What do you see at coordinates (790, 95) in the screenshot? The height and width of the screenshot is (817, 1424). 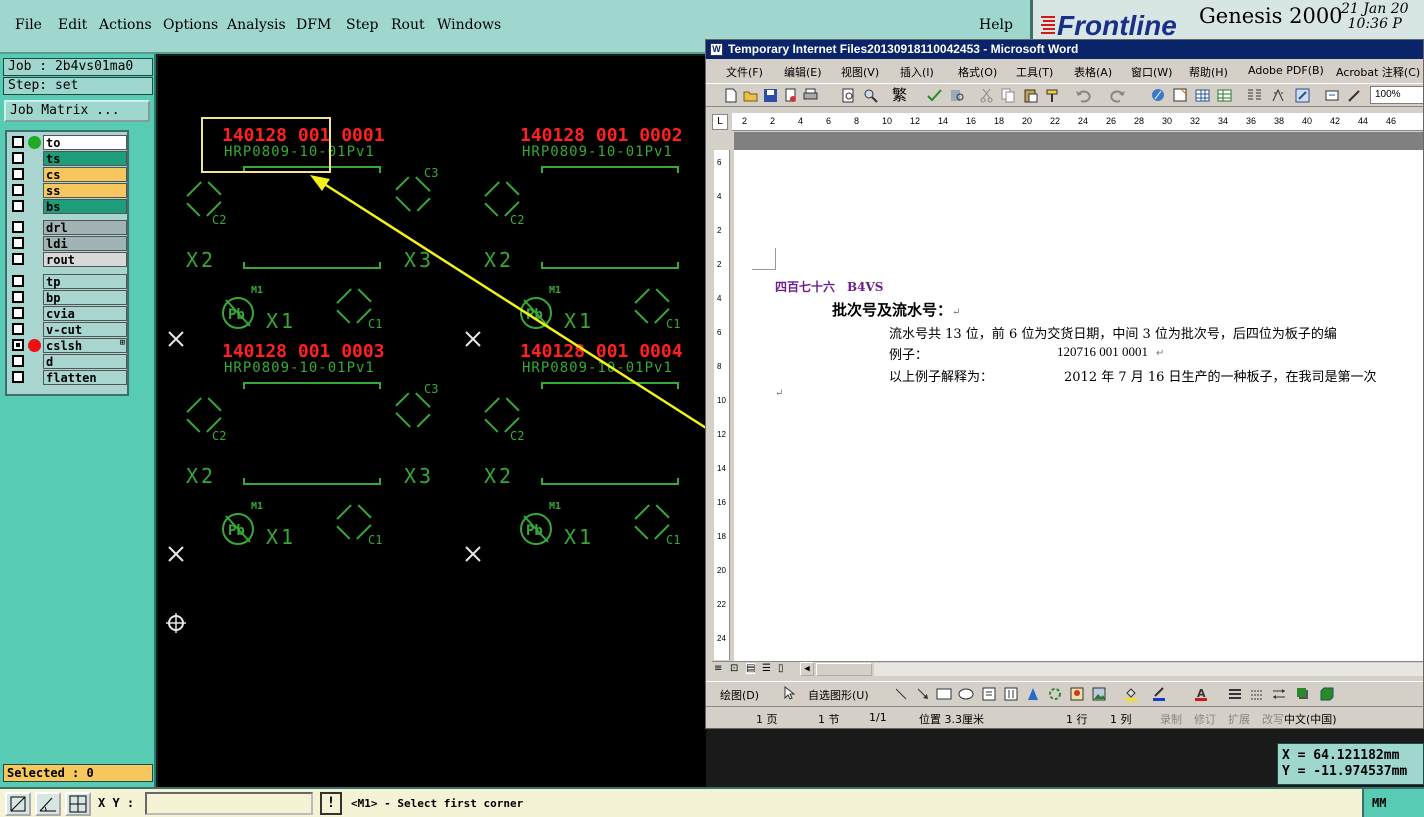 I see `permission-icon` at bounding box center [790, 95].